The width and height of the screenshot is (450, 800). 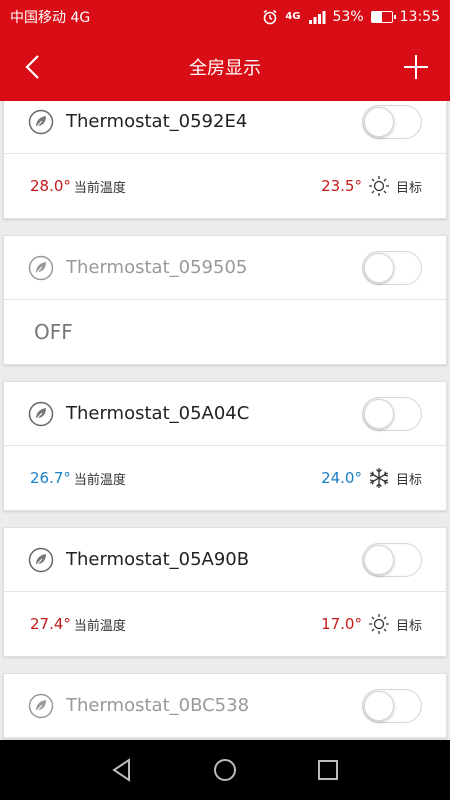 What do you see at coordinates (379, 478) in the screenshot?
I see `snowflake-icon` at bounding box center [379, 478].